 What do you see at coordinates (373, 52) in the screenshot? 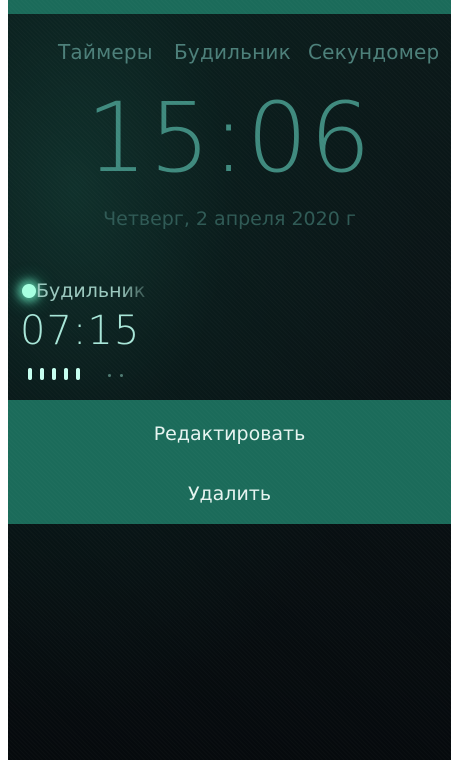
I see `tab-stopwatch: Секундомер` at bounding box center [373, 52].